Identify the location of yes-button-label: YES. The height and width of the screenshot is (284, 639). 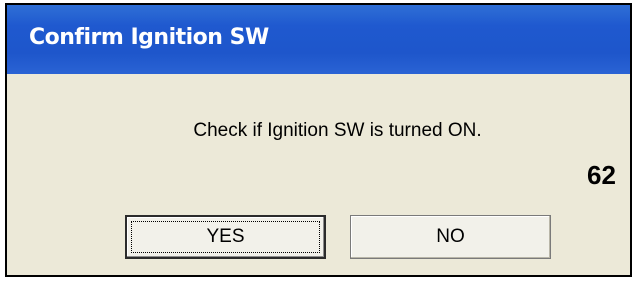
(225, 236).